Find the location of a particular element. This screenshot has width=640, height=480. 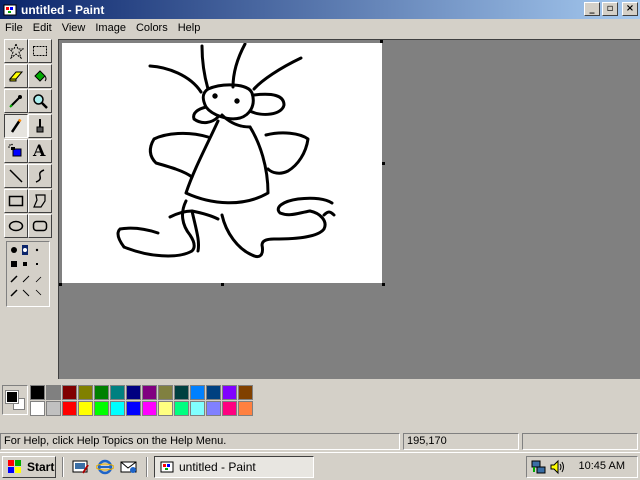

magnifier-icon is located at coordinates (40, 101).